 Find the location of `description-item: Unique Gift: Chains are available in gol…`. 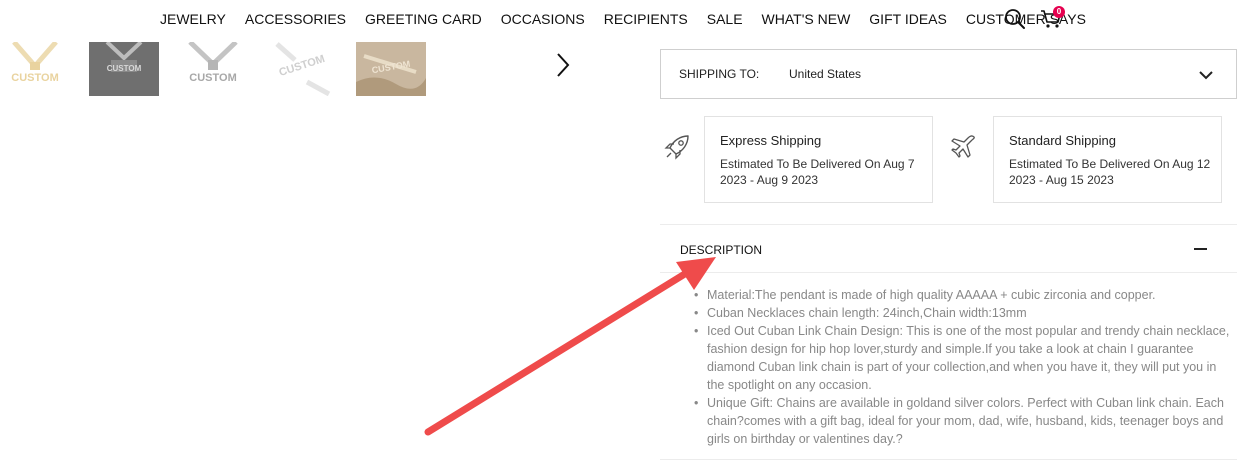

description-item: Unique Gift: Chains are available in gol… is located at coordinates (963, 421).